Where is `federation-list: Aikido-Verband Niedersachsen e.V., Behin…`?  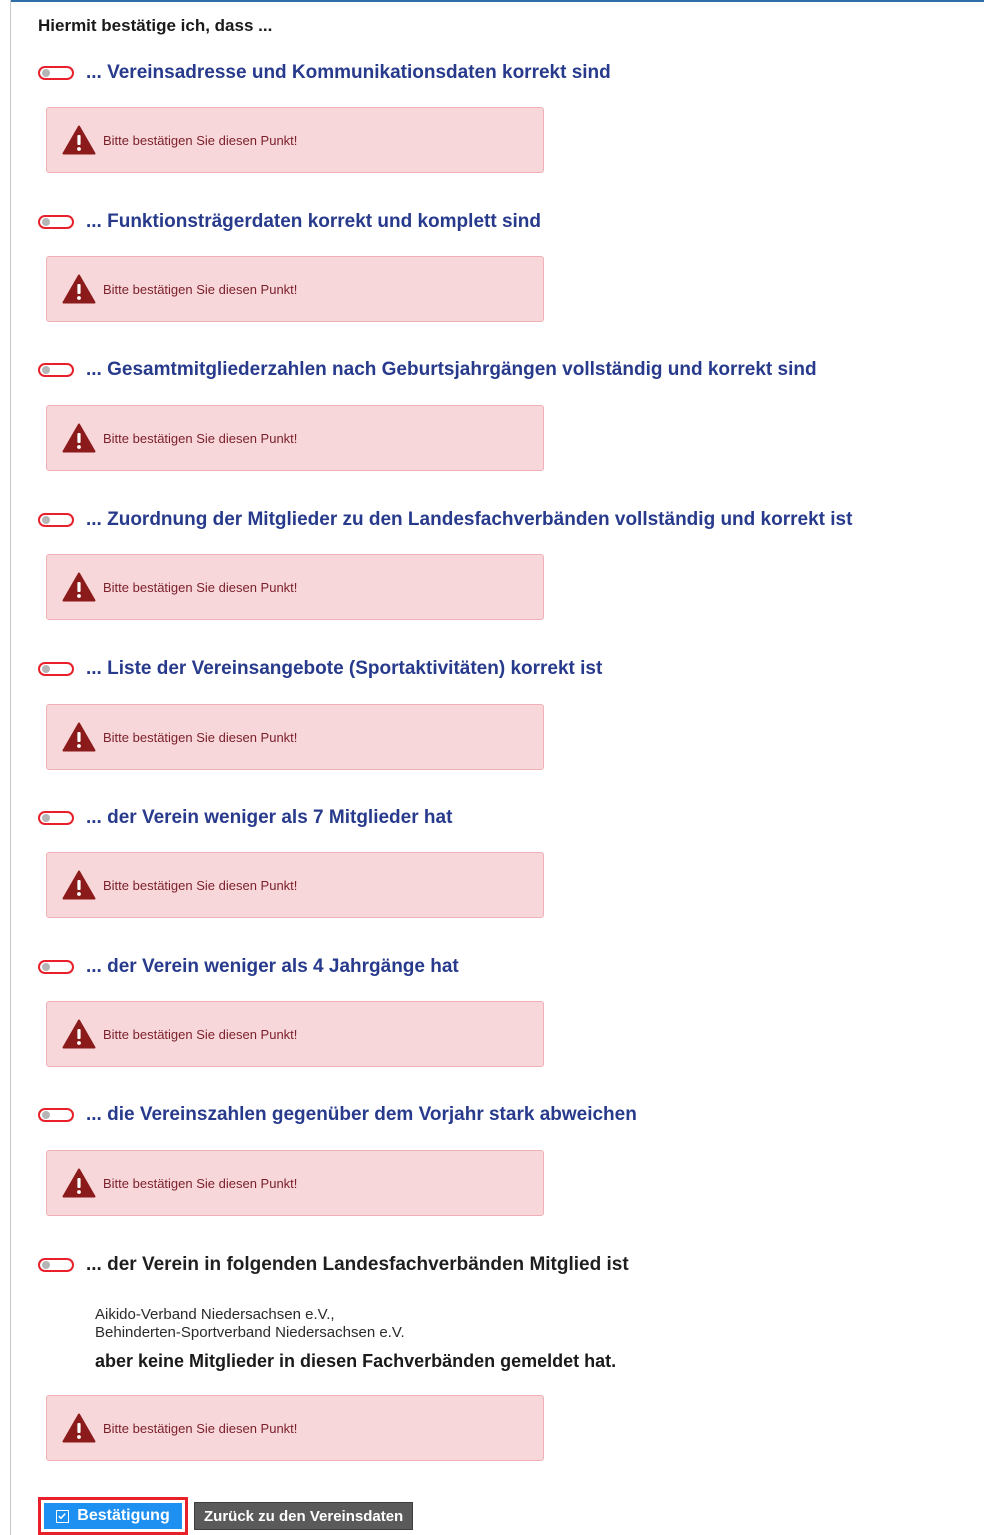
federation-list: Aikido-Verband Niedersachsen e.V., Behin… is located at coordinates (250, 1324).